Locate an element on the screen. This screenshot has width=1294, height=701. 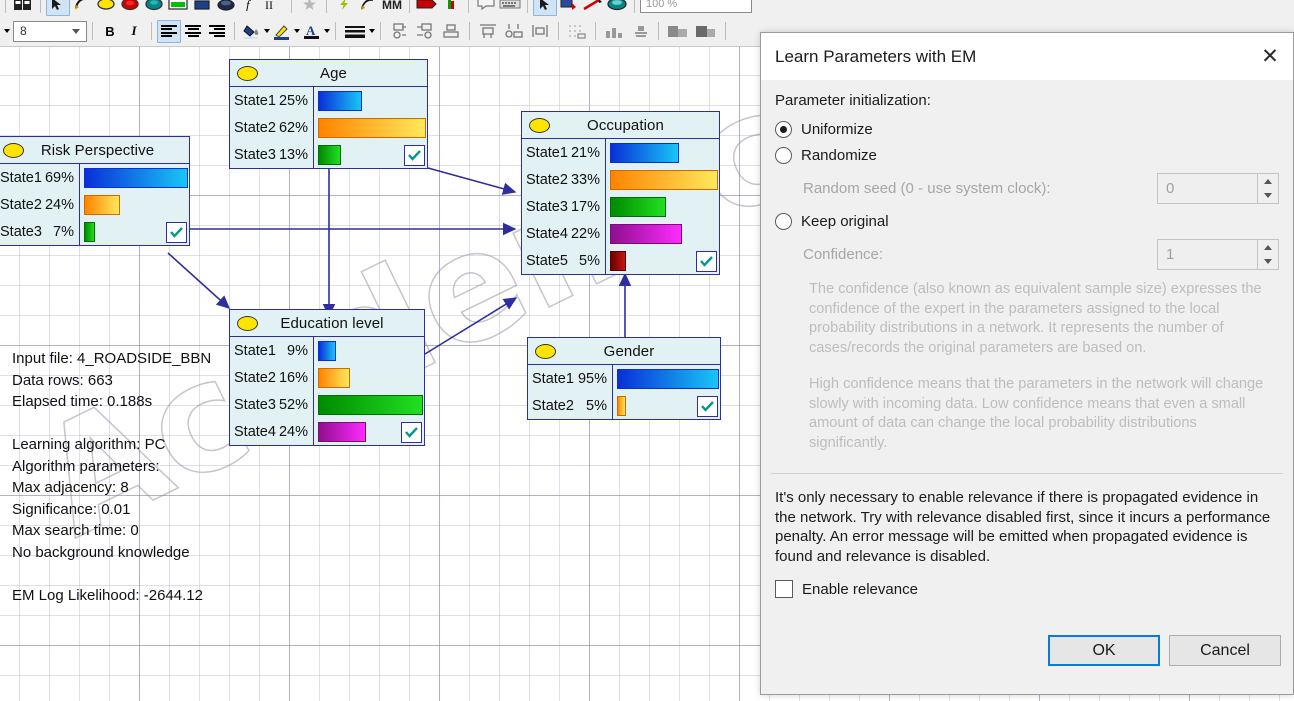
italic-button: I is located at coordinates (134, 31).